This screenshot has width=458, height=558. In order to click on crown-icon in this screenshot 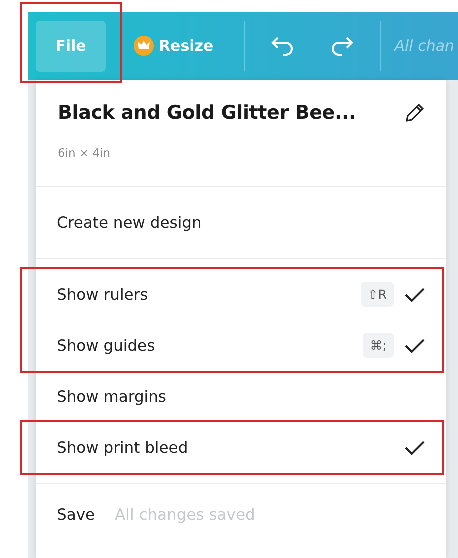, I will do `click(144, 46)`.